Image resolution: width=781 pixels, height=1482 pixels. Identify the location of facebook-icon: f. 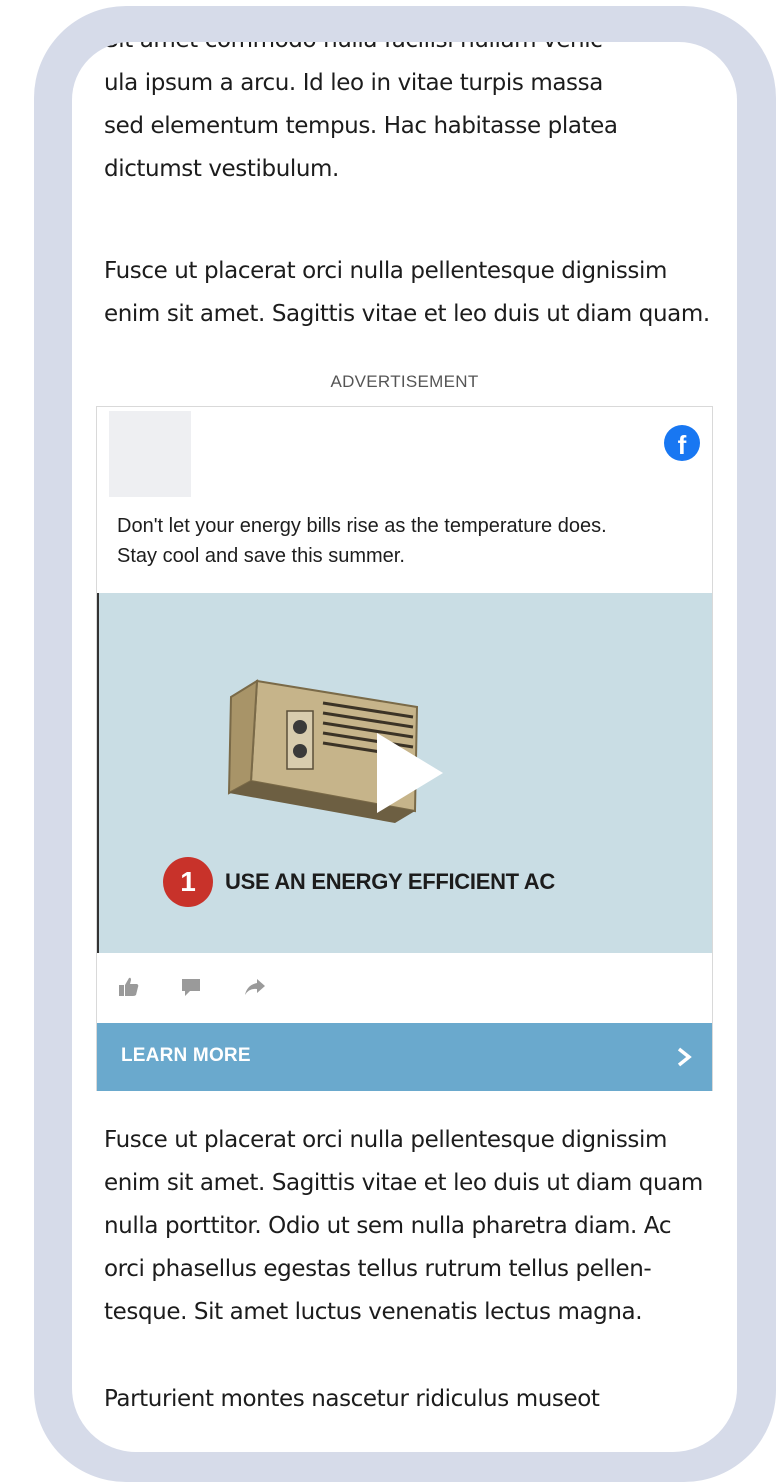
(682, 443).